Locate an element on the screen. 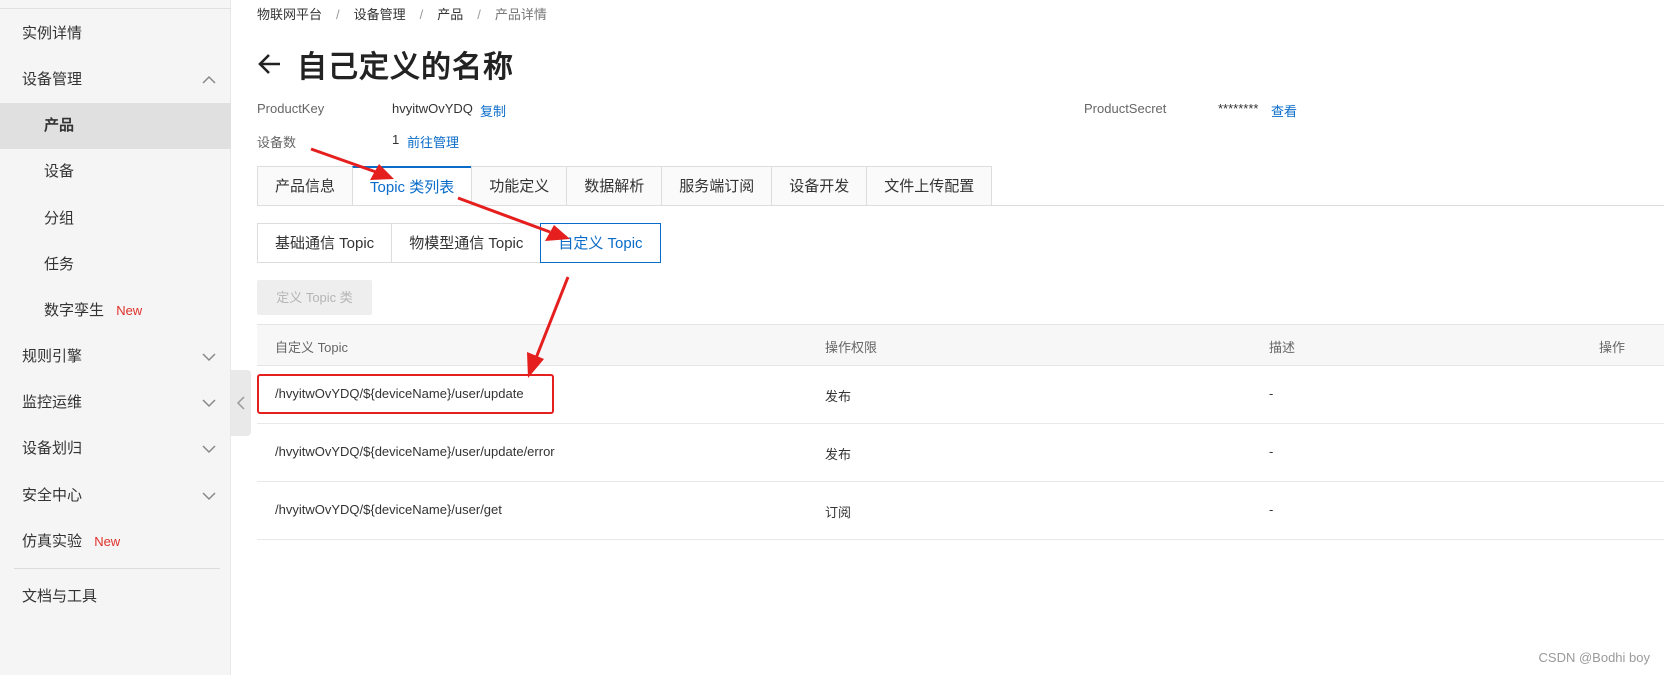  table-row: /hvyitwOvYDQ/${deviceName}/user/get 订阅 - is located at coordinates (960, 511).